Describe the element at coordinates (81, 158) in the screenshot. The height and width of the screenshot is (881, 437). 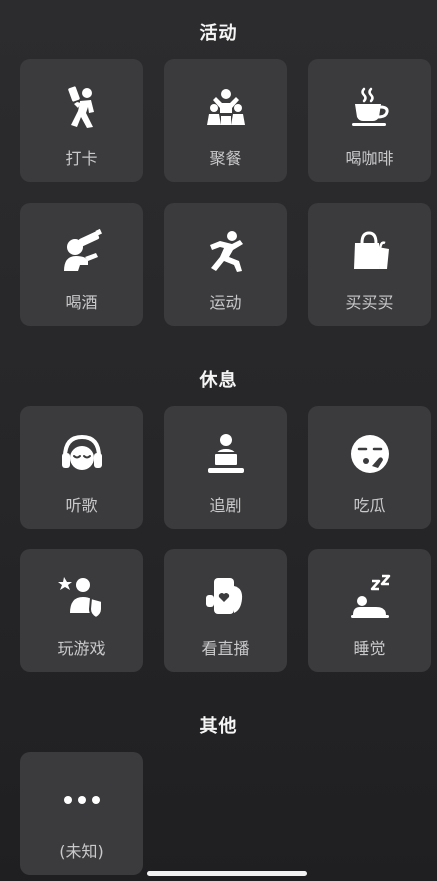
I see `tile-label: 打卡` at that location.